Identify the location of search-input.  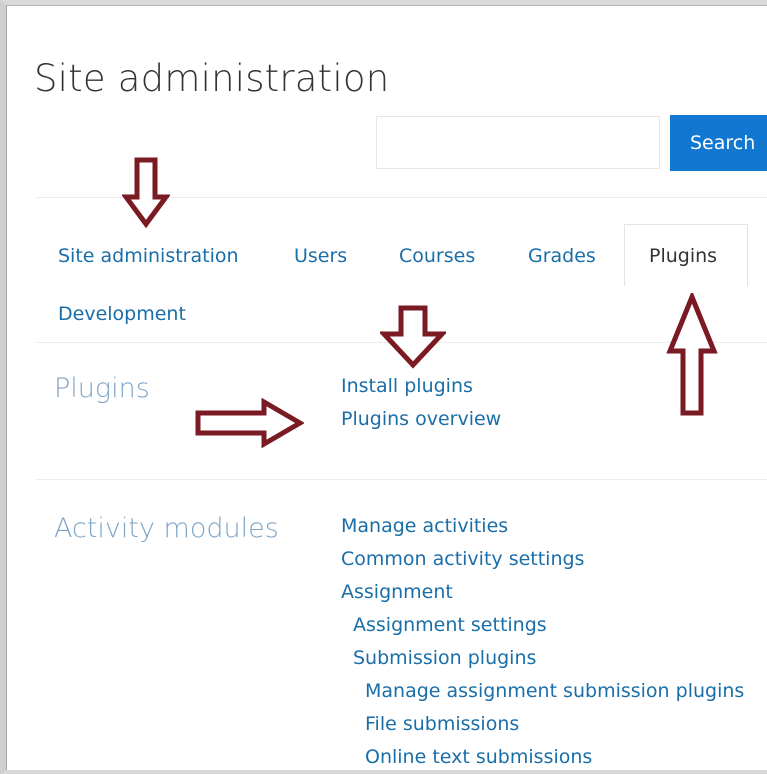
(518, 142).